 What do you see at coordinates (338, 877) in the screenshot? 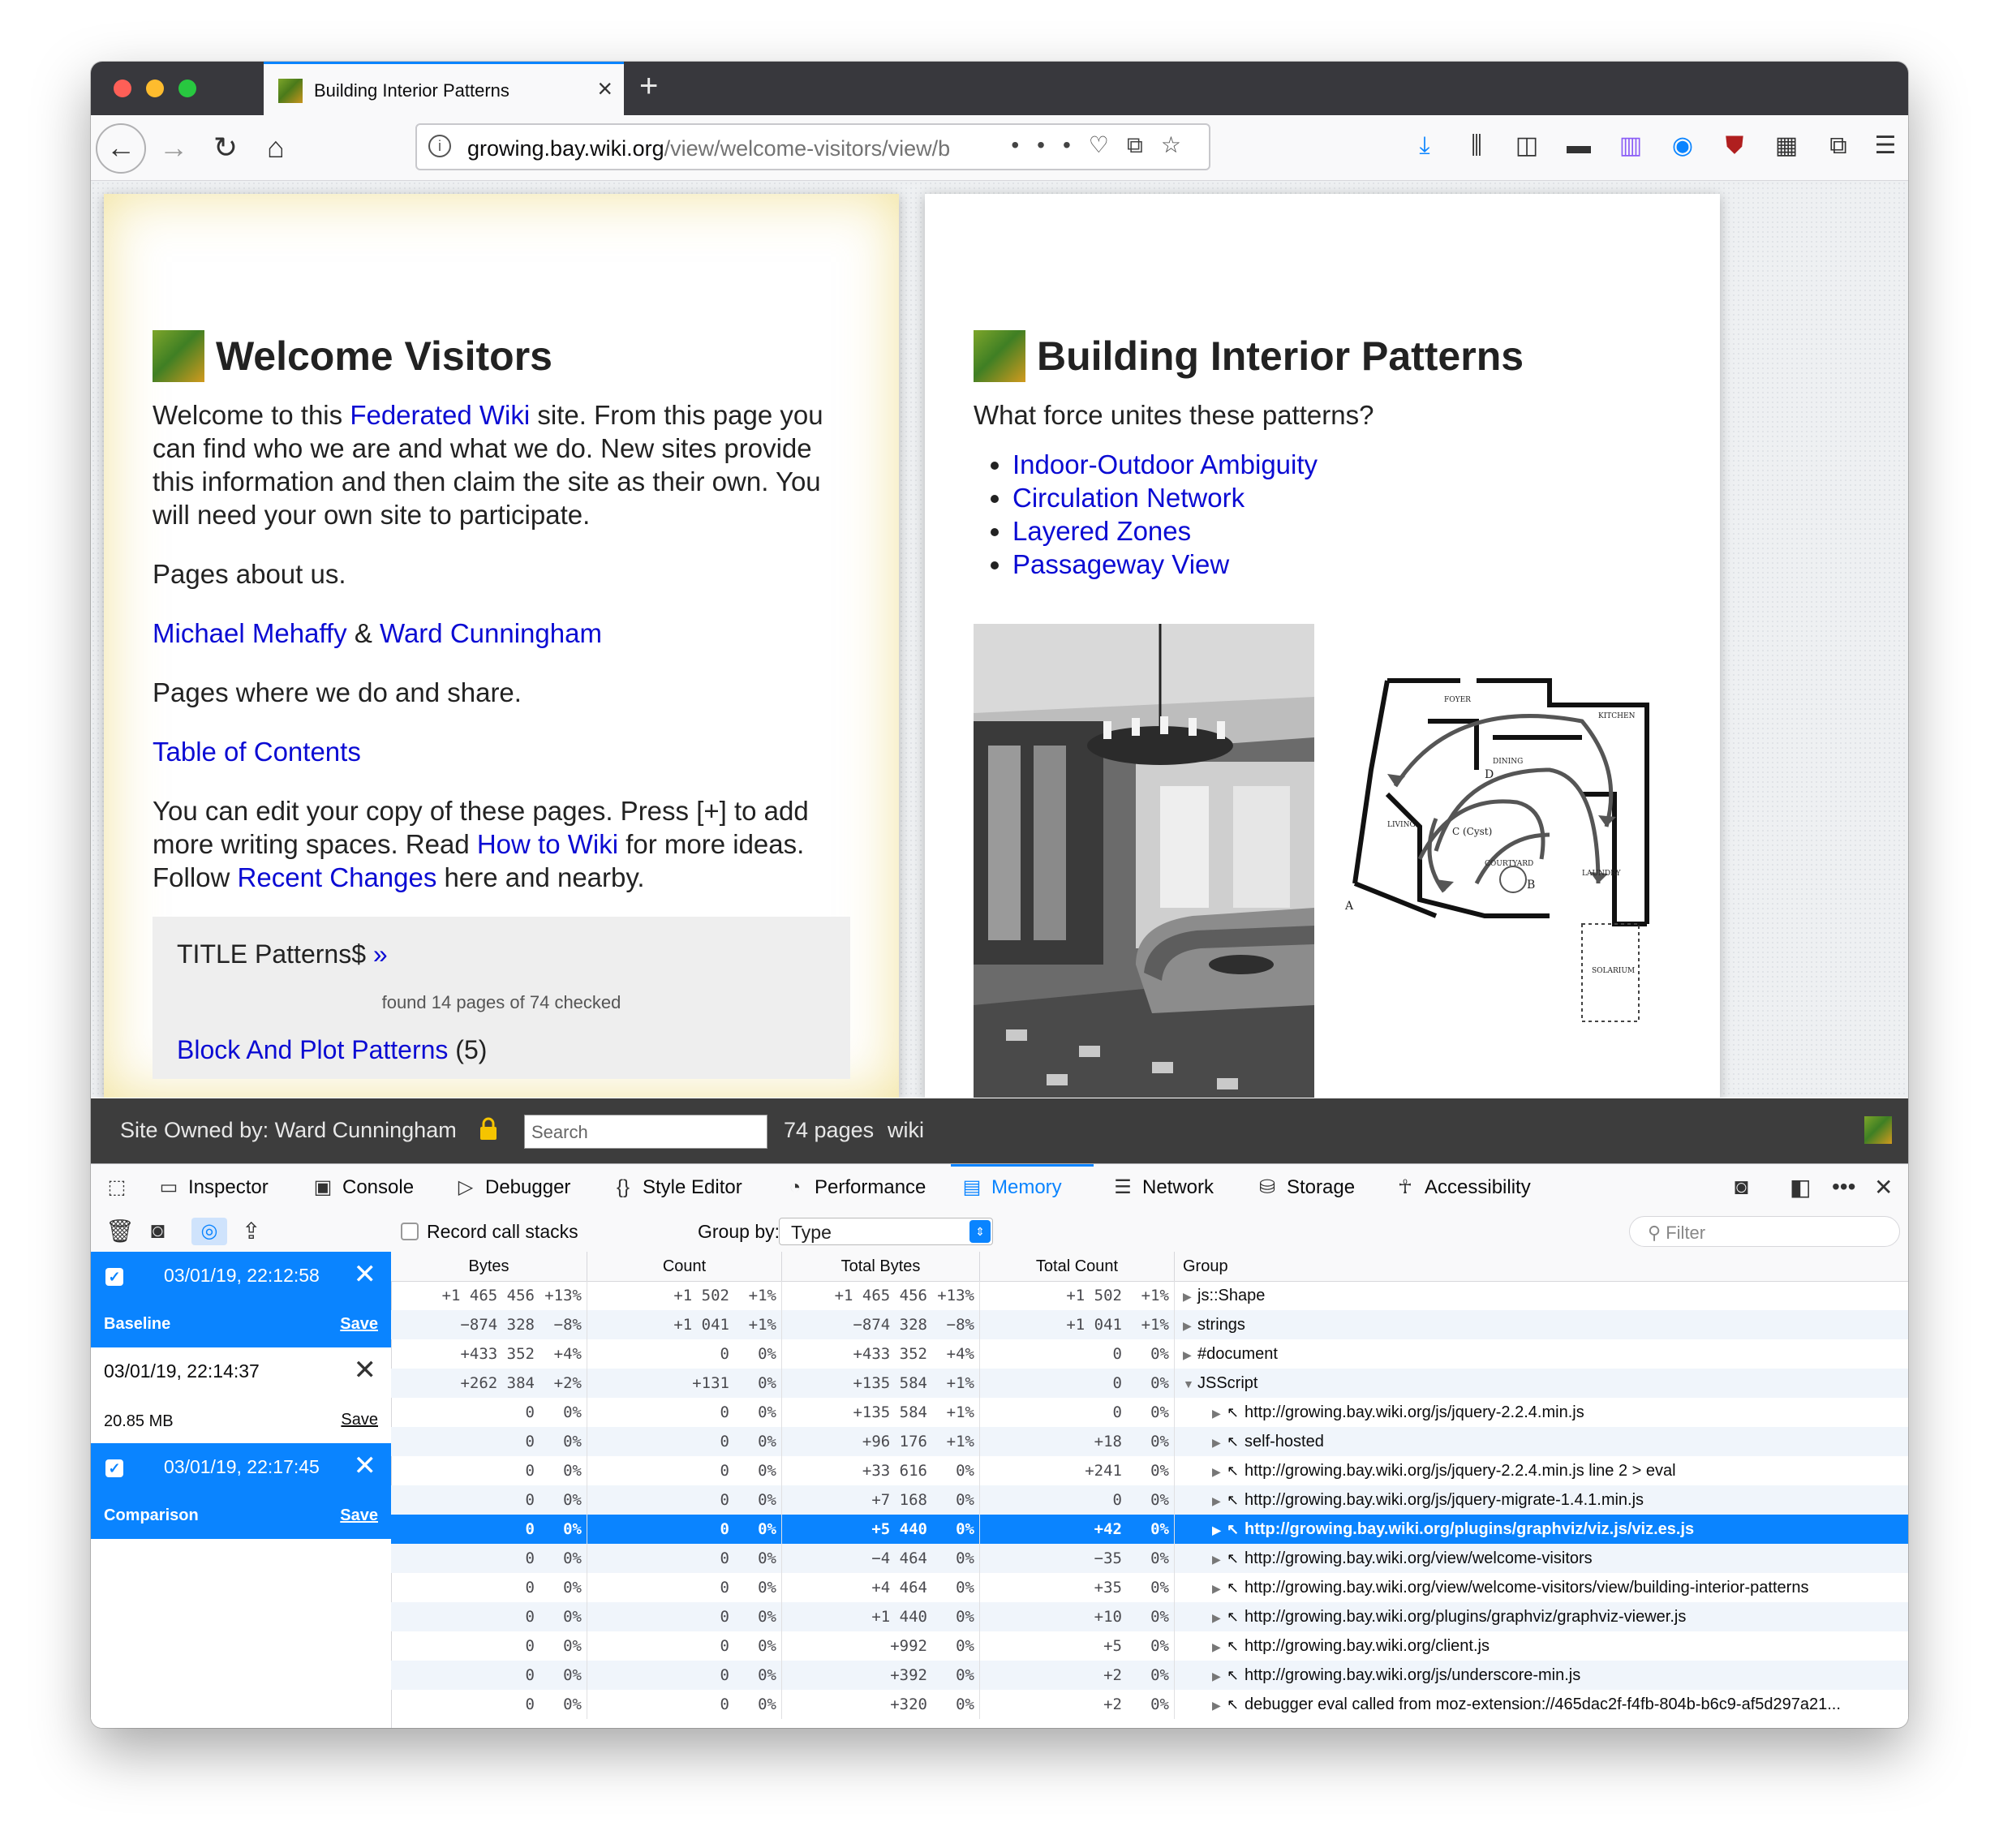
I see `recent-changes-link: Recent Changes` at bounding box center [338, 877].